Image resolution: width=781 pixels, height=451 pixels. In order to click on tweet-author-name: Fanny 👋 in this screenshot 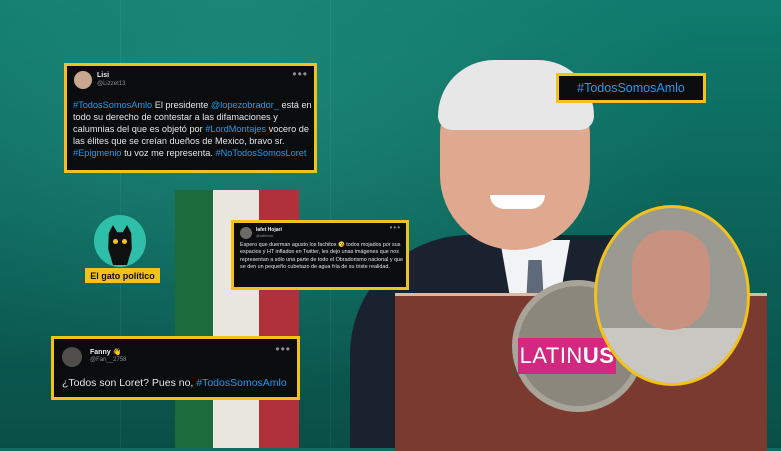, I will do `click(105, 352)`.